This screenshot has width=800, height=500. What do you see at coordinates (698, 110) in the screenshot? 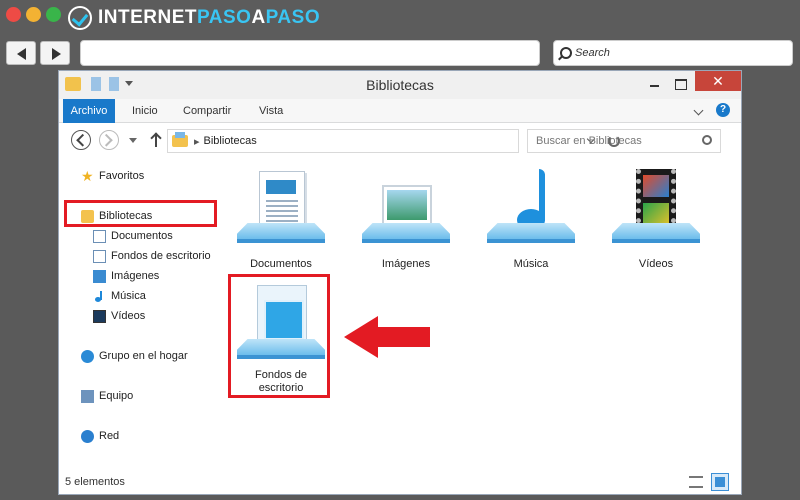
I see `expand-ribbon-chevron-icon` at bounding box center [698, 110].